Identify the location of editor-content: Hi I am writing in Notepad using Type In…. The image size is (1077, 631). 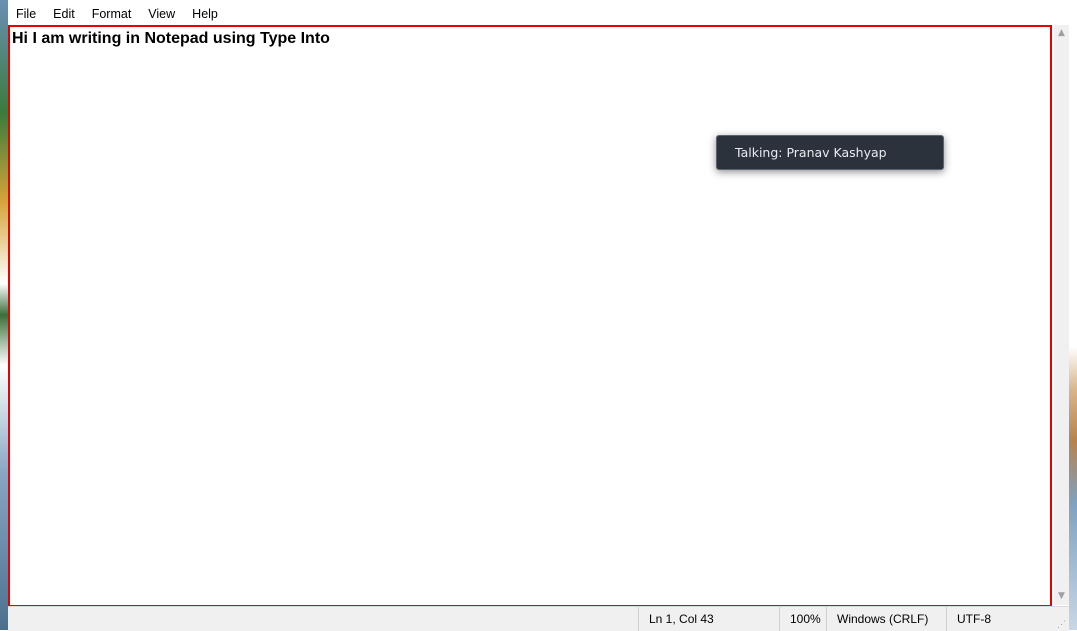
(171, 39).